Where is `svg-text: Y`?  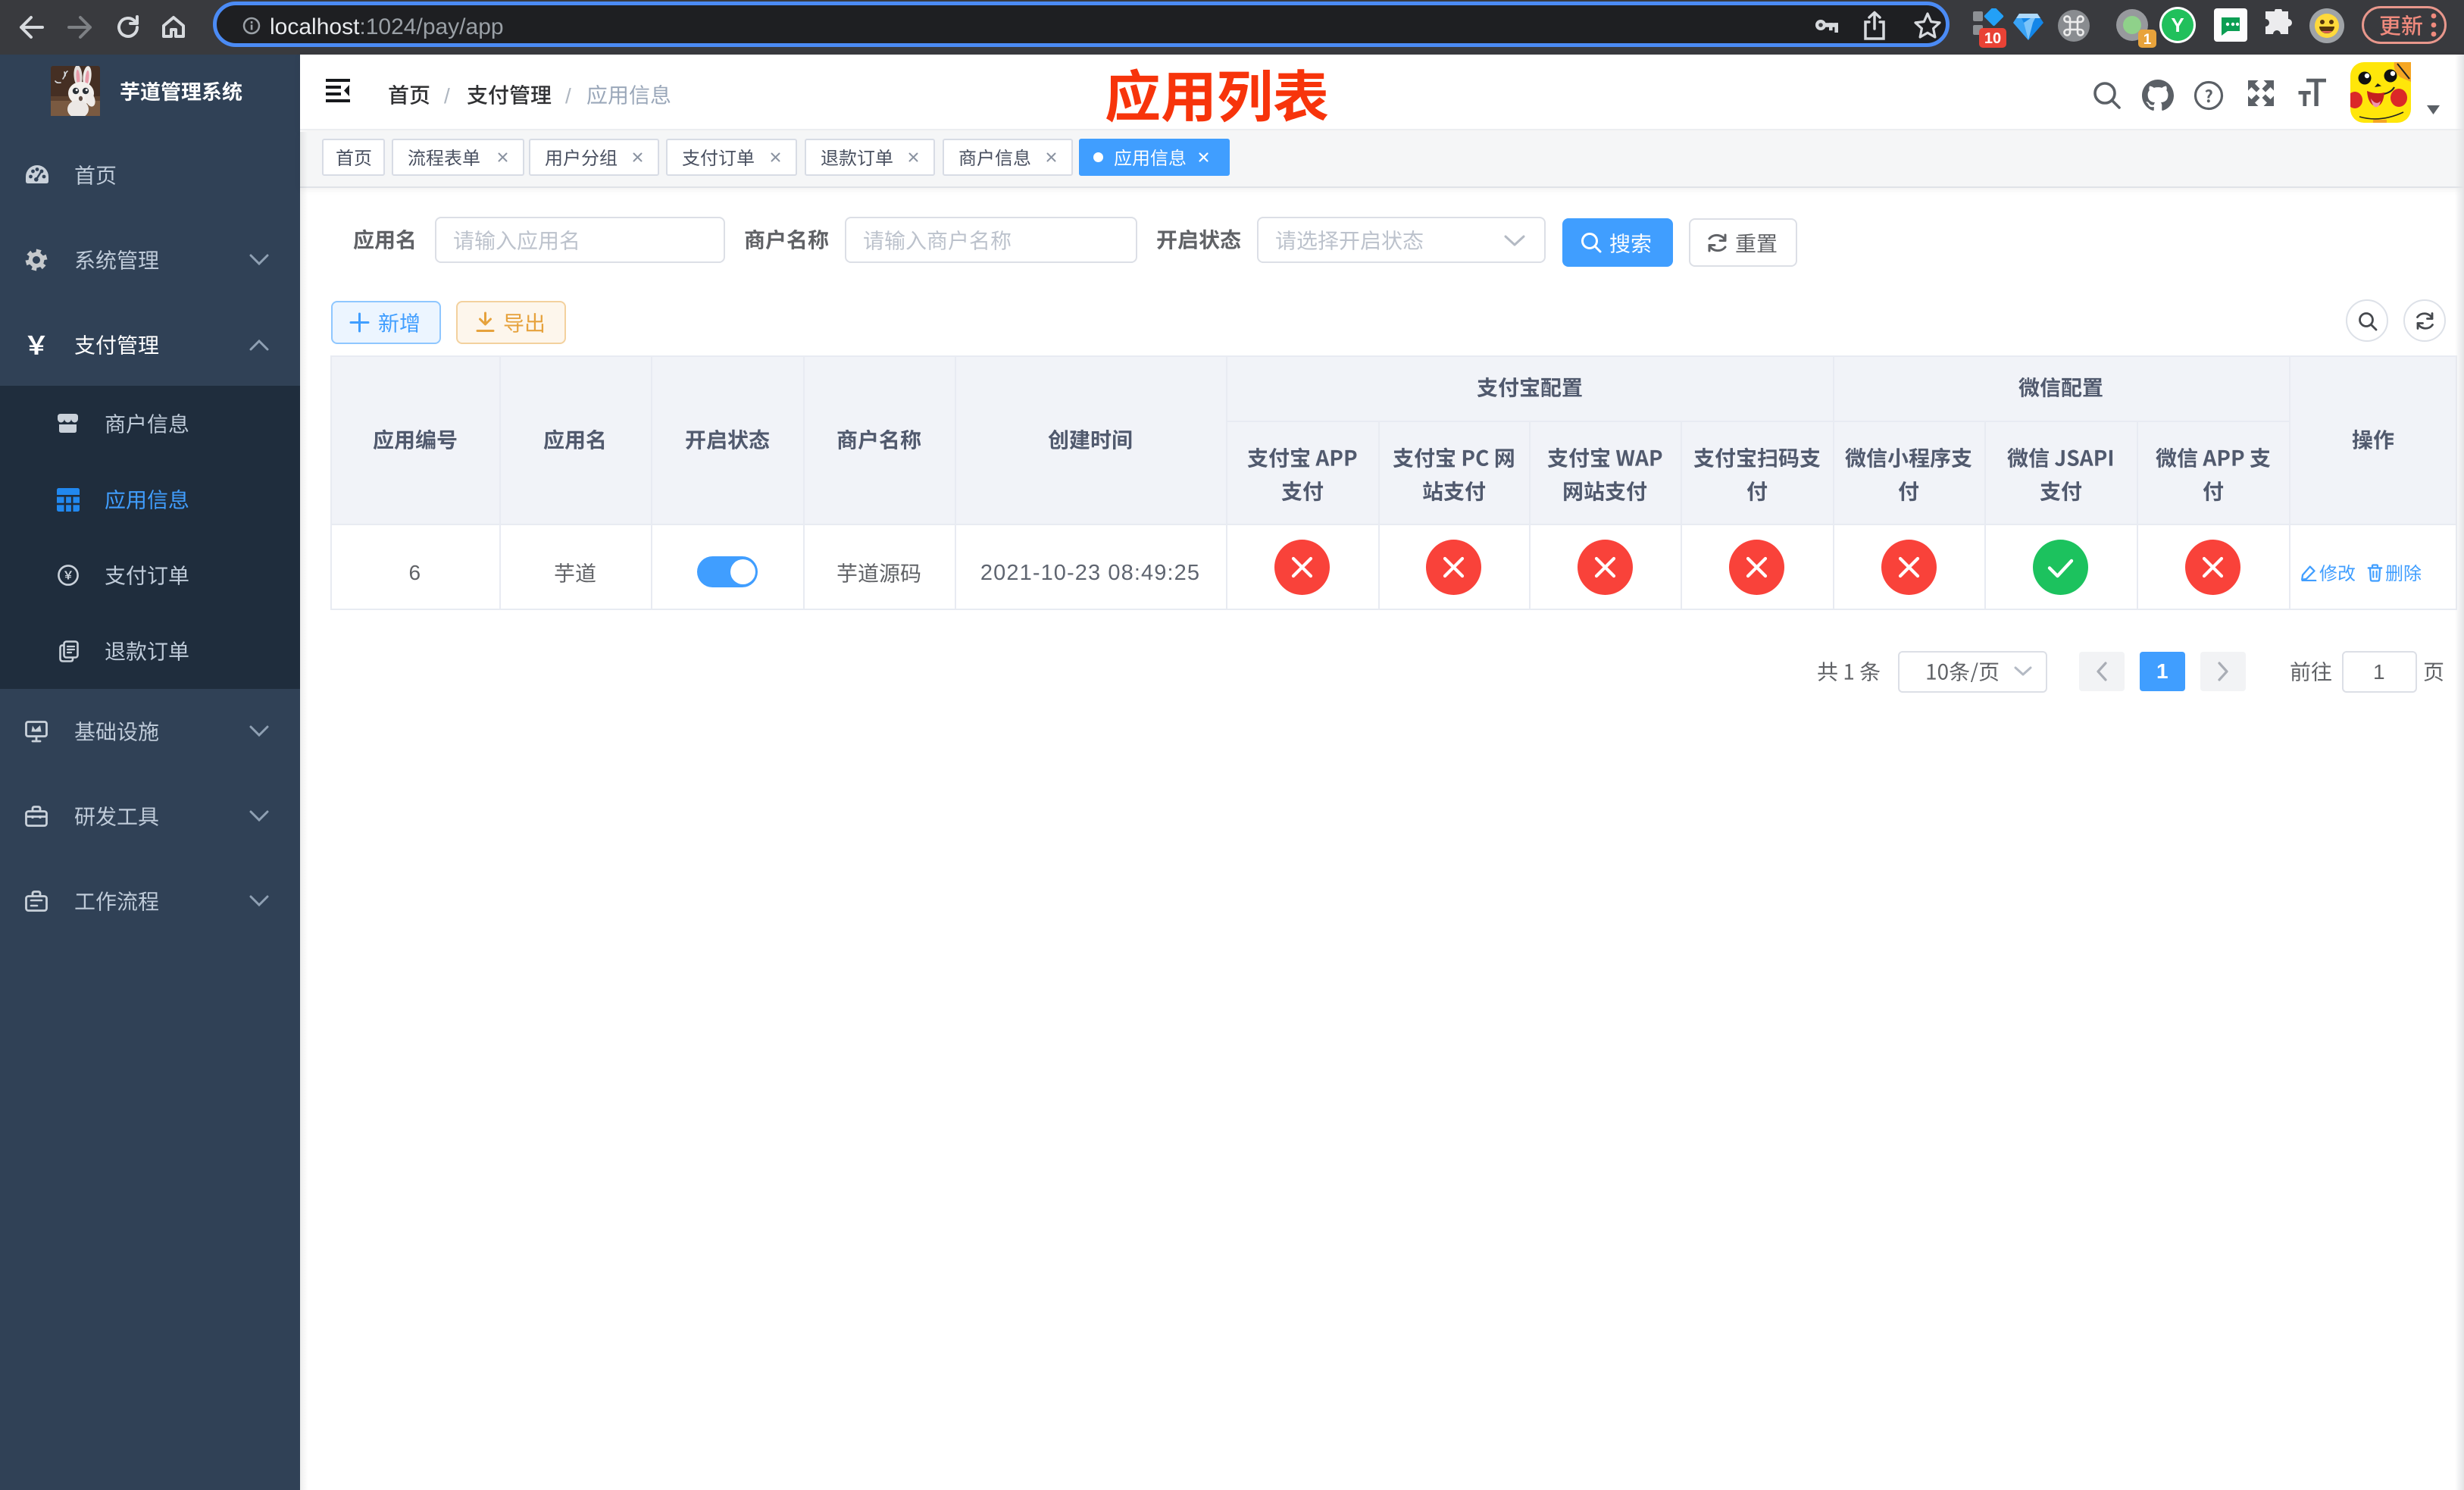
svg-text: Y is located at coordinates (2177, 25).